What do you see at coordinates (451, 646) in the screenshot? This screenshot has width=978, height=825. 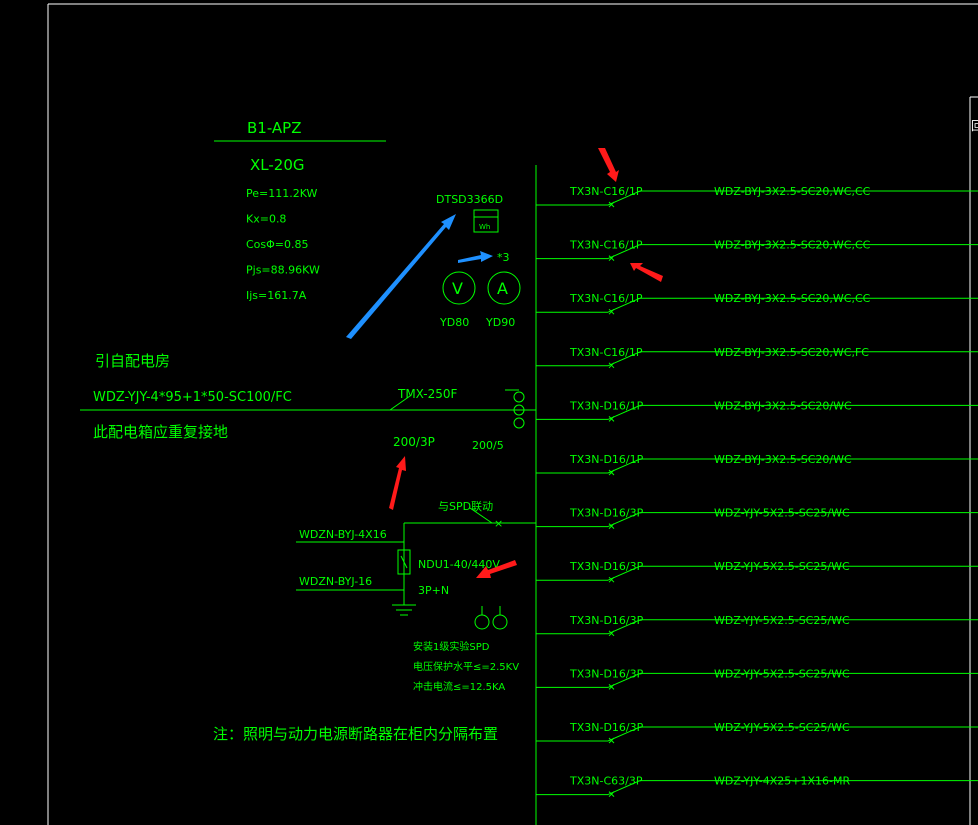 I see `spd-note: 安装1级实验SPD` at bounding box center [451, 646].